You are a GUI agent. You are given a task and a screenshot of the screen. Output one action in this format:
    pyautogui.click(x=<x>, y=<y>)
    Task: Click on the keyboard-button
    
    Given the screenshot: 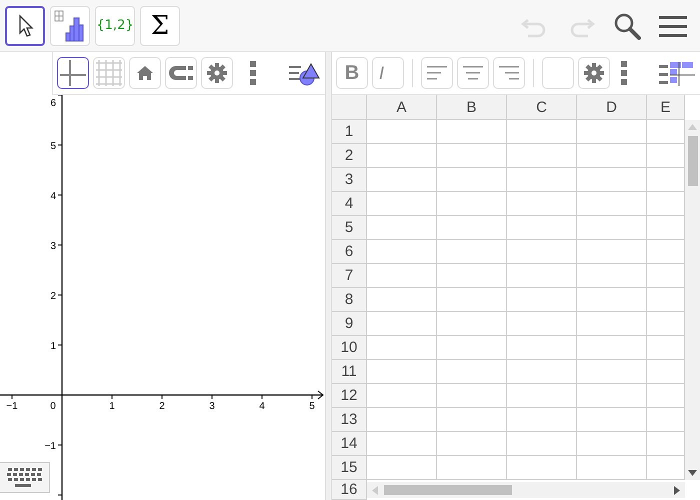 What is the action you would take?
    pyautogui.click(x=25, y=477)
    